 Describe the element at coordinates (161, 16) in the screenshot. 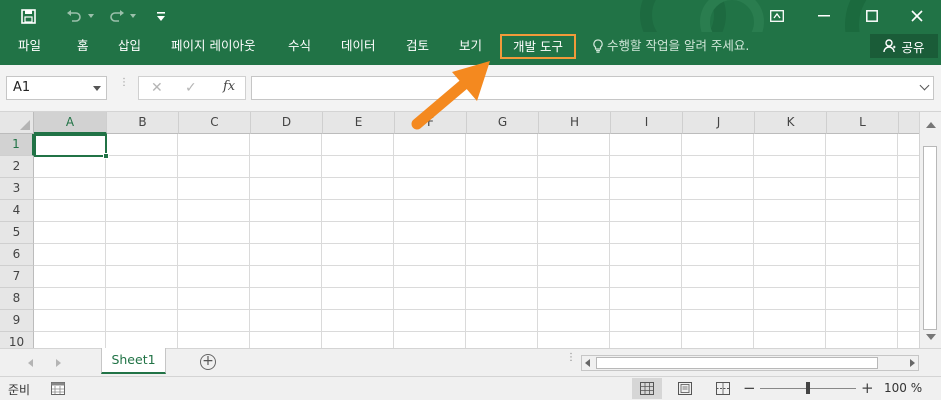

I see `customize-qat-icon` at that location.